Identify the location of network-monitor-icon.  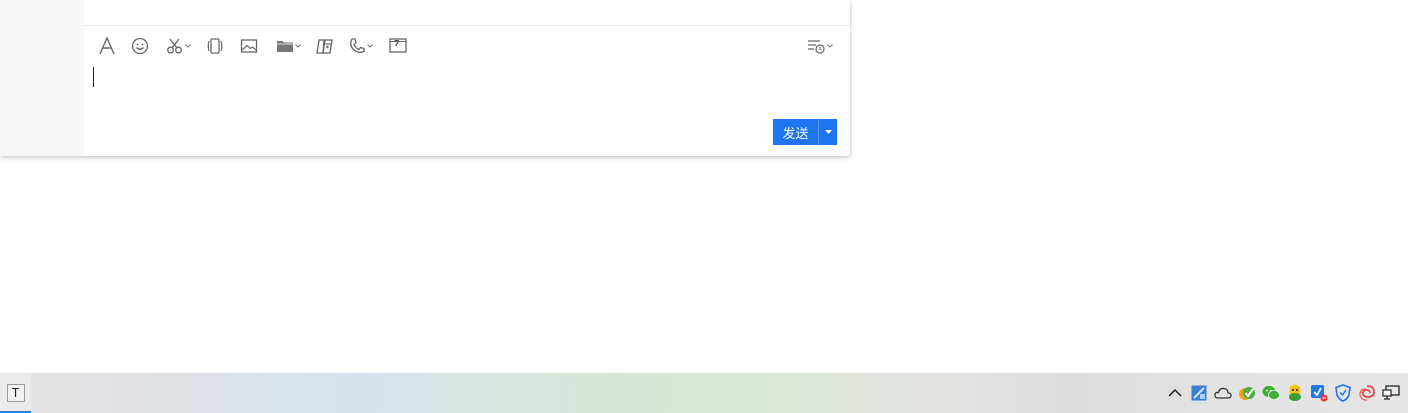
(1391, 393).